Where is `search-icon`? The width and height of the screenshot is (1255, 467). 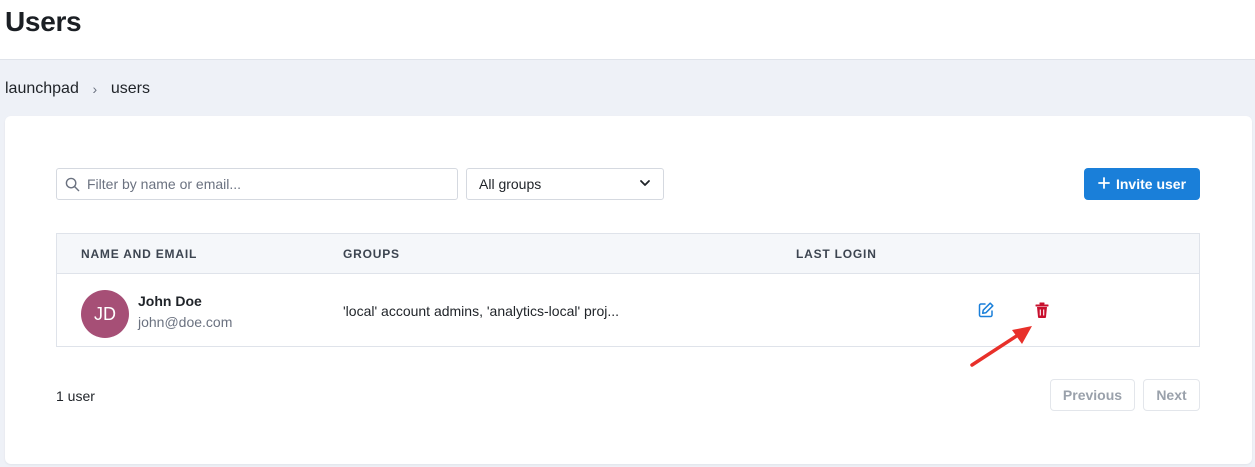
search-icon is located at coordinates (72, 184).